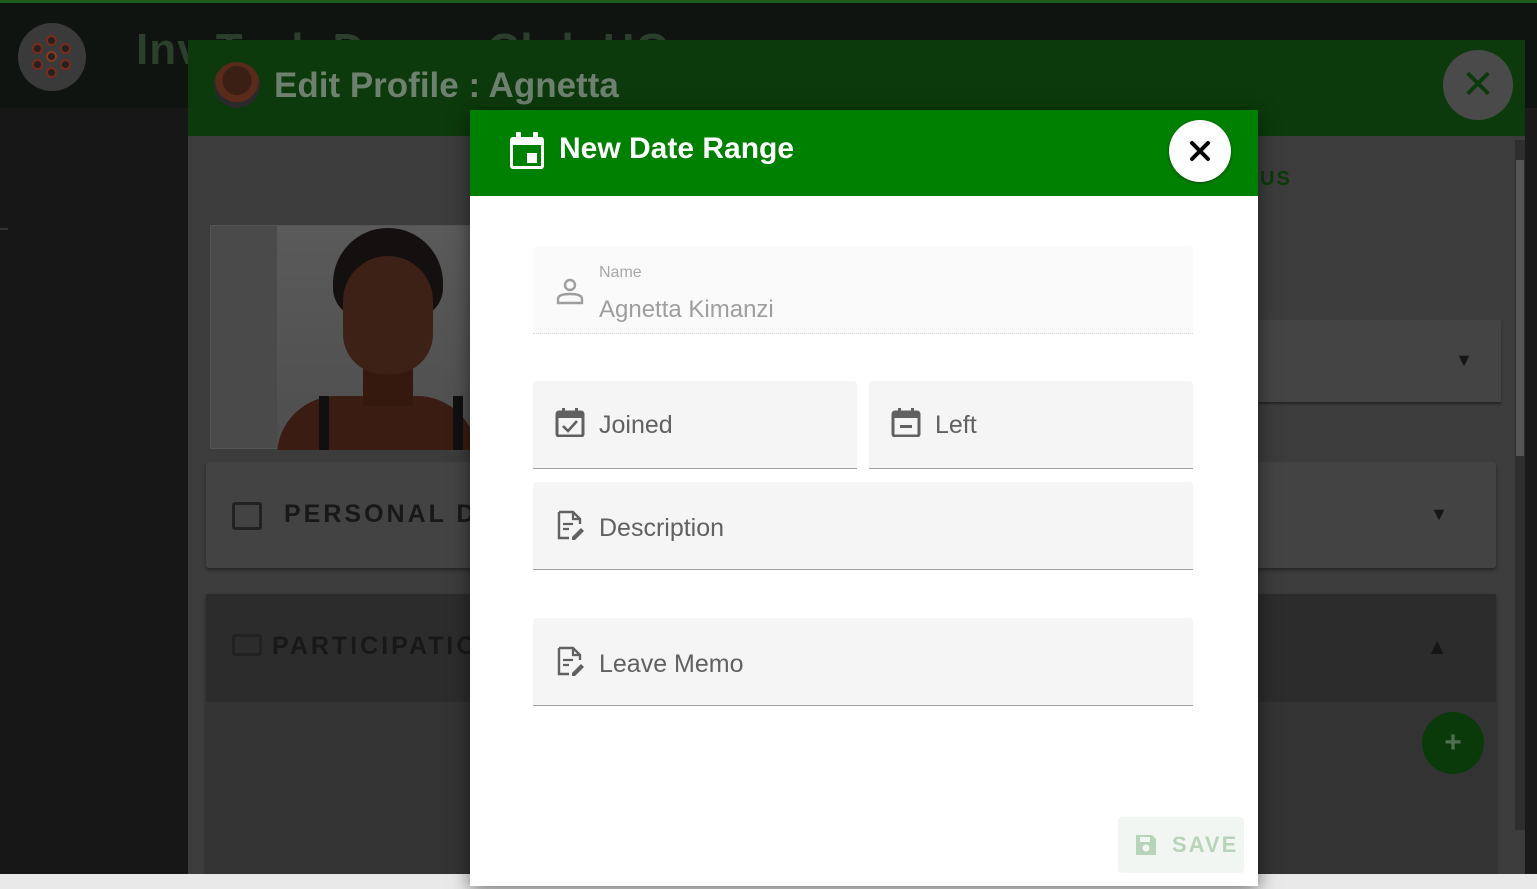  What do you see at coordinates (671, 664) in the screenshot?
I see `leave-memo-label: Leave Memo` at bounding box center [671, 664].